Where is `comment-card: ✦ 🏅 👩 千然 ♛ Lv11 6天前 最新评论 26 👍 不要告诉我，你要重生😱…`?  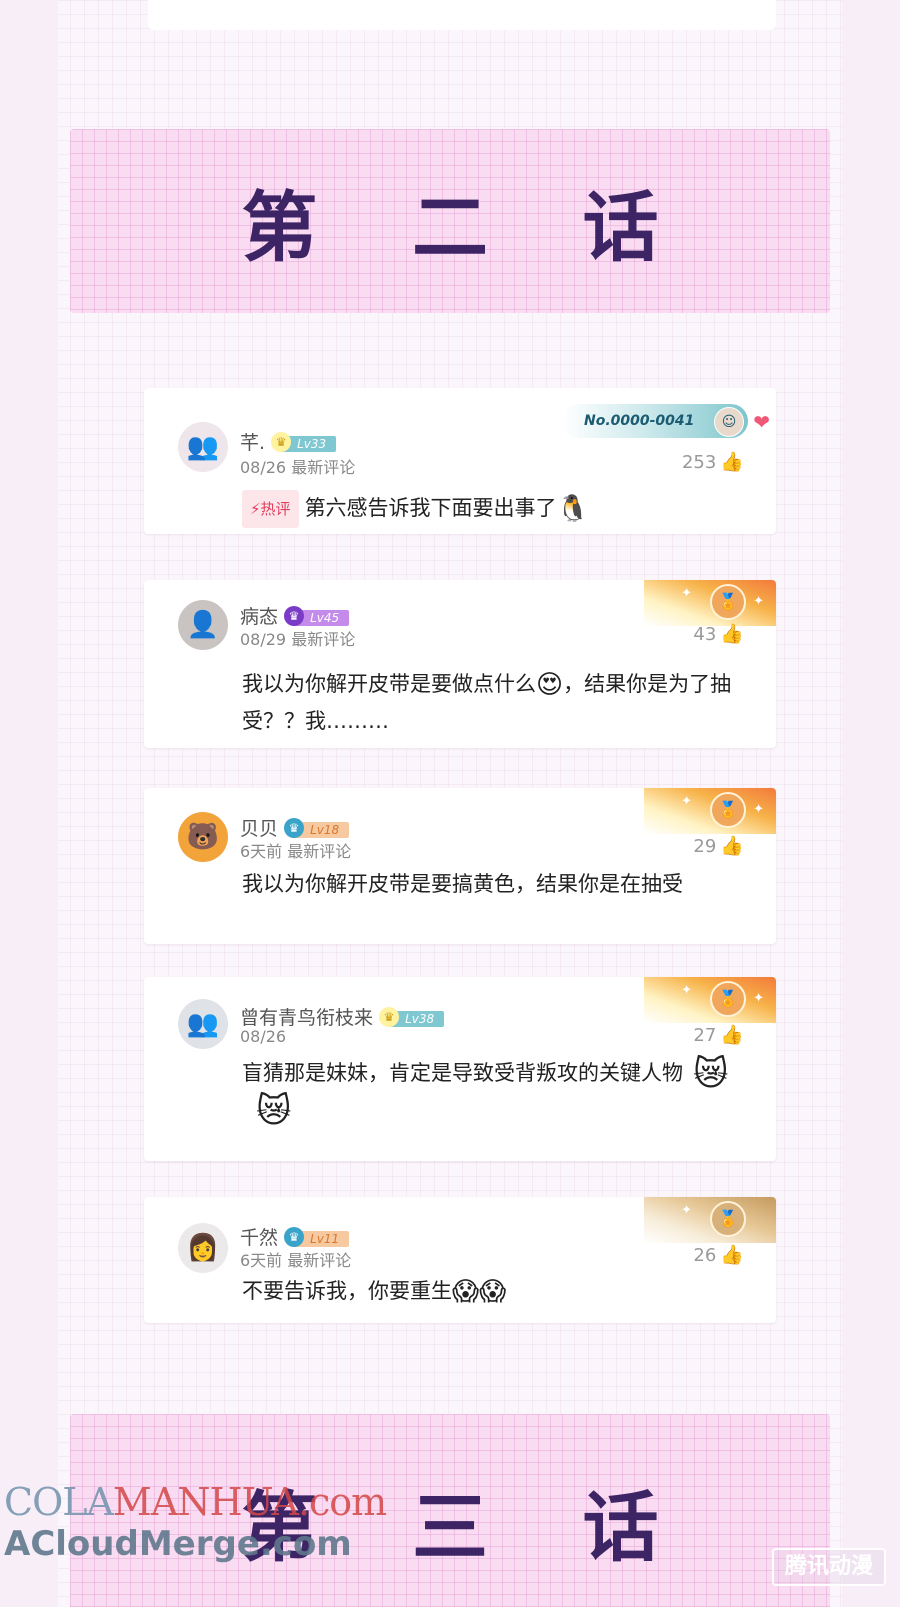
comment-card: ✦ 🏅 👩 千然 ♛ Lv11 6天前 最新评论 26 👍 不要告诉我，你要重生😱… is located at coordinates (460, 1260).